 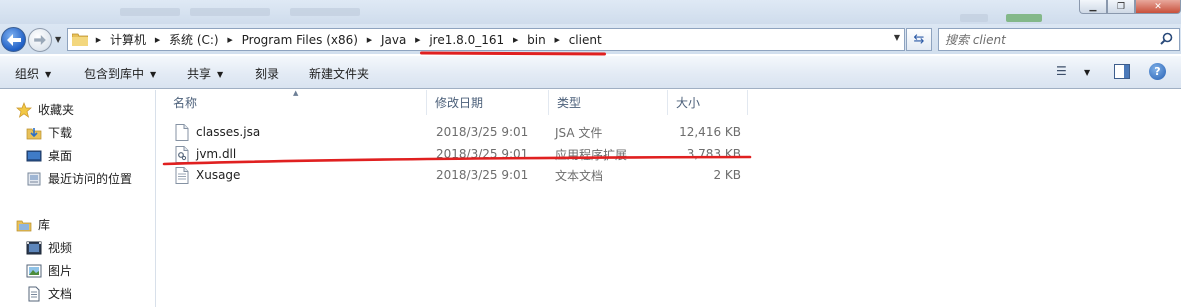 What do you see at coordinates (60, 294) in the screenshot?
I see `nav-item-label: 文档` at bounding box center [60, 294].